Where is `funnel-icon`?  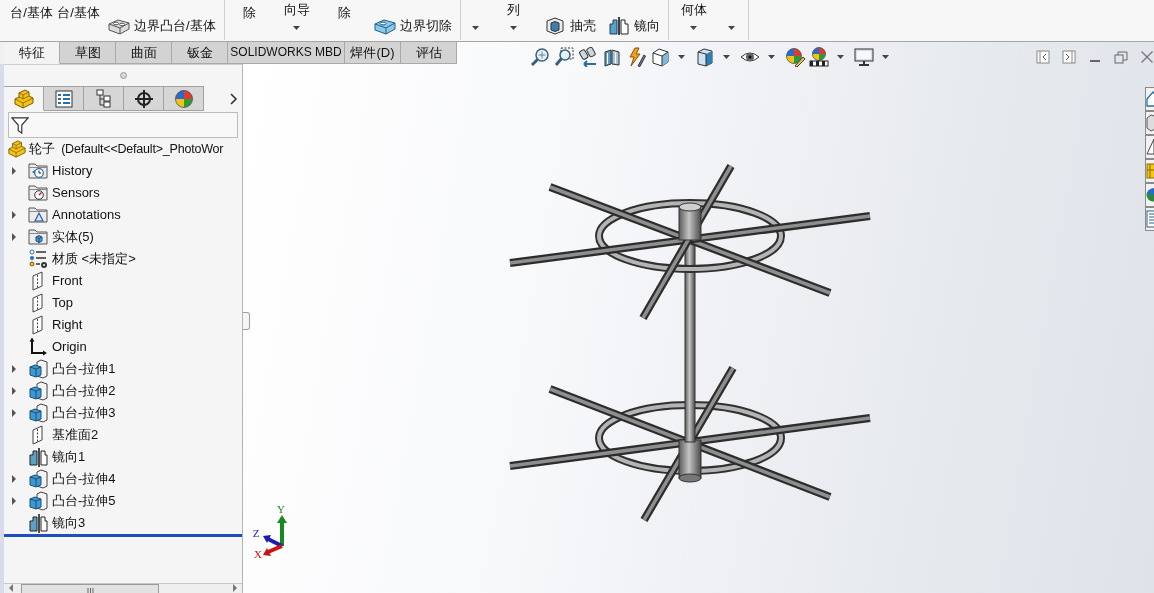 funnel-icon is located at coordinates (20, 125).